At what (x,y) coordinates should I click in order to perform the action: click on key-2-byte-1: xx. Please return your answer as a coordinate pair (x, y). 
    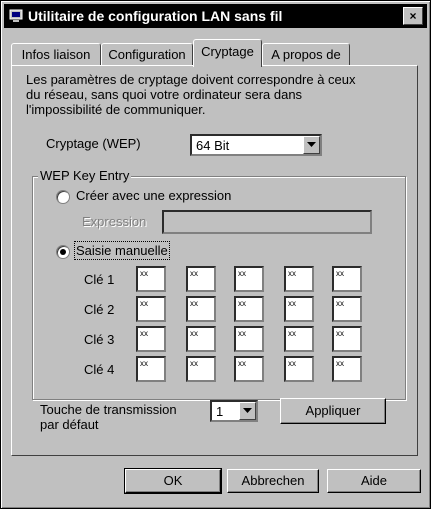
    Looking at the image, I should click on (151, 309).